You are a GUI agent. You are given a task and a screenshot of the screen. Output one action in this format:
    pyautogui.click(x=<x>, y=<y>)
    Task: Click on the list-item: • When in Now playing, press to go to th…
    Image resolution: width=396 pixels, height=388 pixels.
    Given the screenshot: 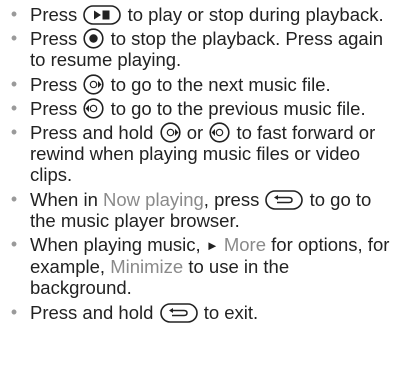 What is the action you would take?
    pyautogui.click(x=200, y=210)
    